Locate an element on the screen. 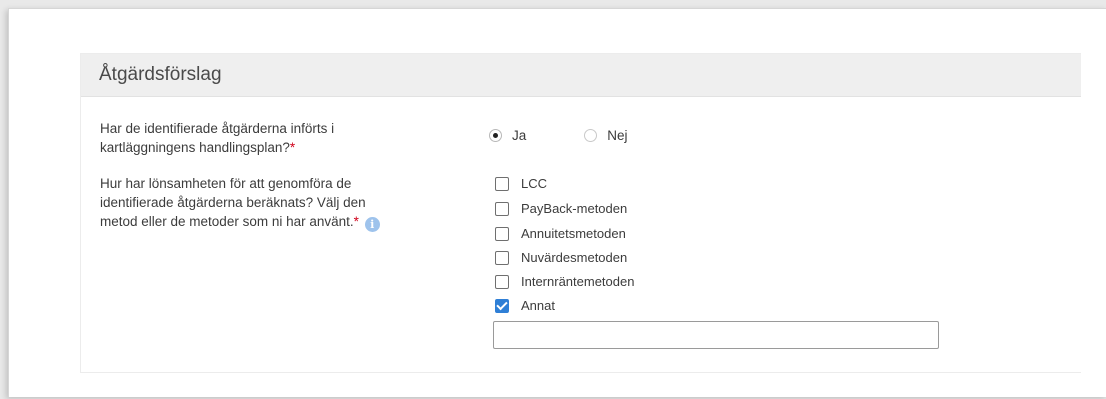  implemented-radio-group: Ja Nej is located at coordinates (558, 135).